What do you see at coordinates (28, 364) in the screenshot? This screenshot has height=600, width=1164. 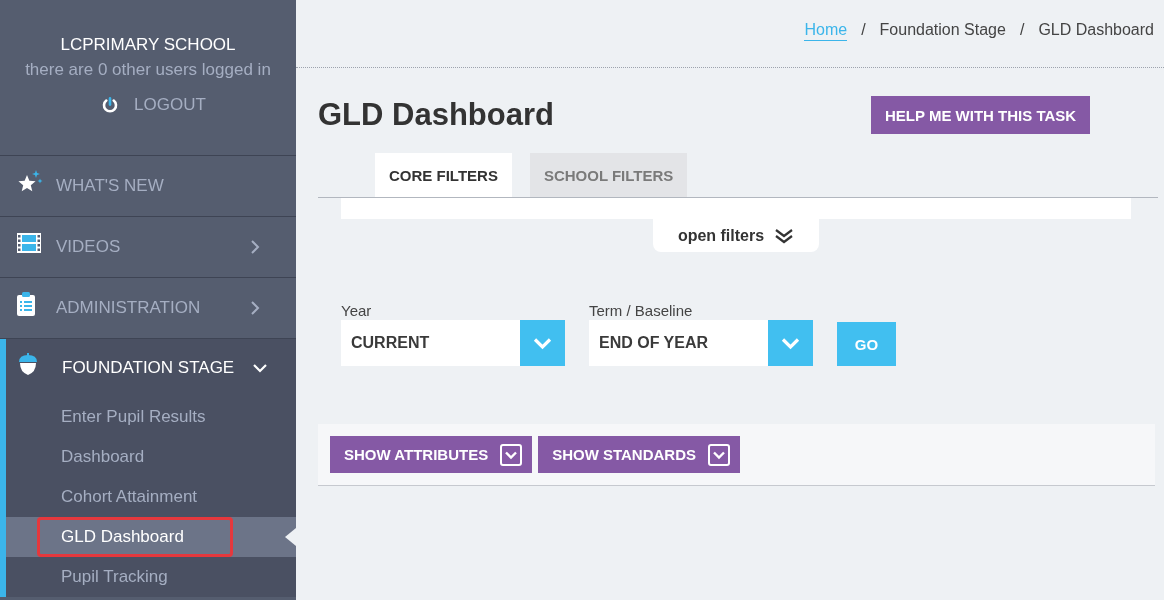 I see `acorn-icon` at bounding box center [28, 364].